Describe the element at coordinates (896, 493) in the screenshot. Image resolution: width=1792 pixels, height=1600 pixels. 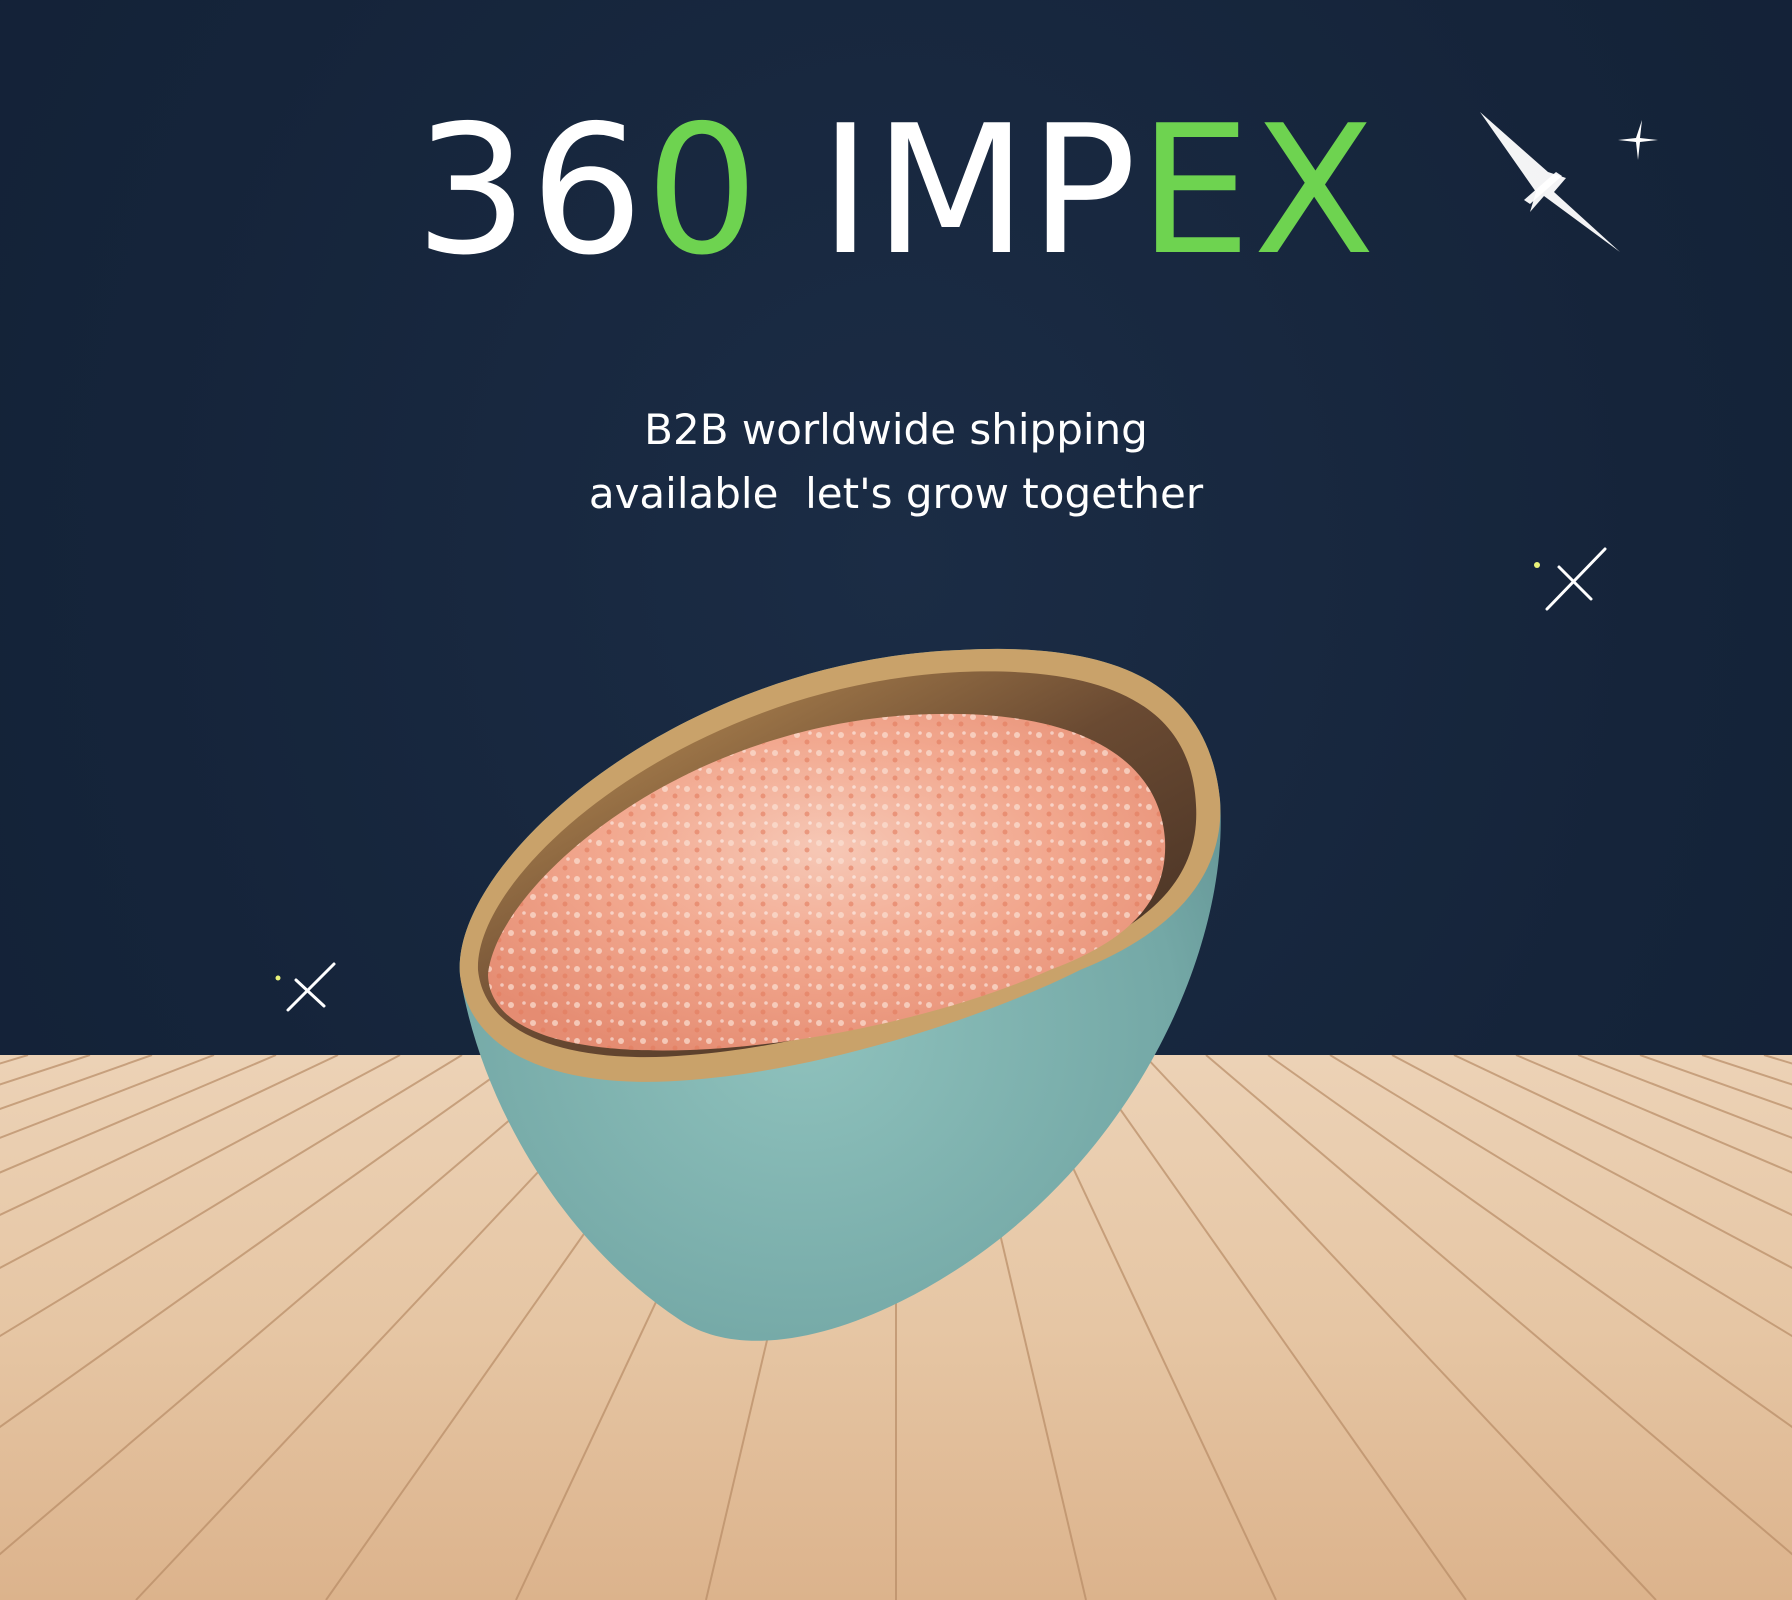
I see `tagline-line-2: available let's grow together` at that location.